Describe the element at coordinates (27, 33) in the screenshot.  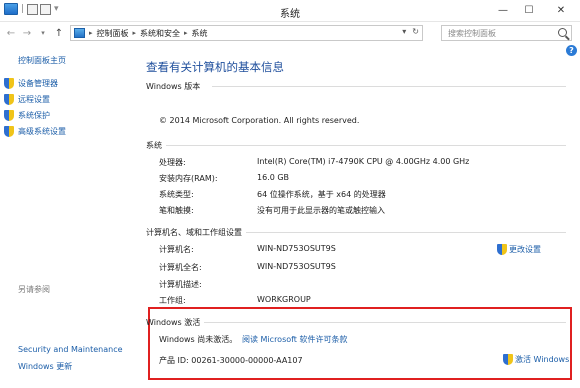
I see `forward-arrow-icon: →` at that location.